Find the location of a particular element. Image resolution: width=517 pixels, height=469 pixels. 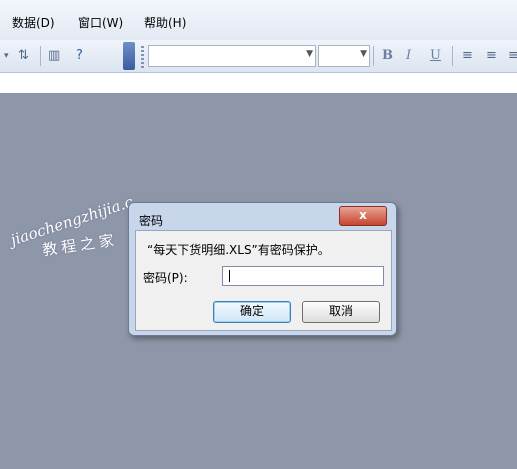

cancel-button: 取消 is located at coordinates (341, 312).